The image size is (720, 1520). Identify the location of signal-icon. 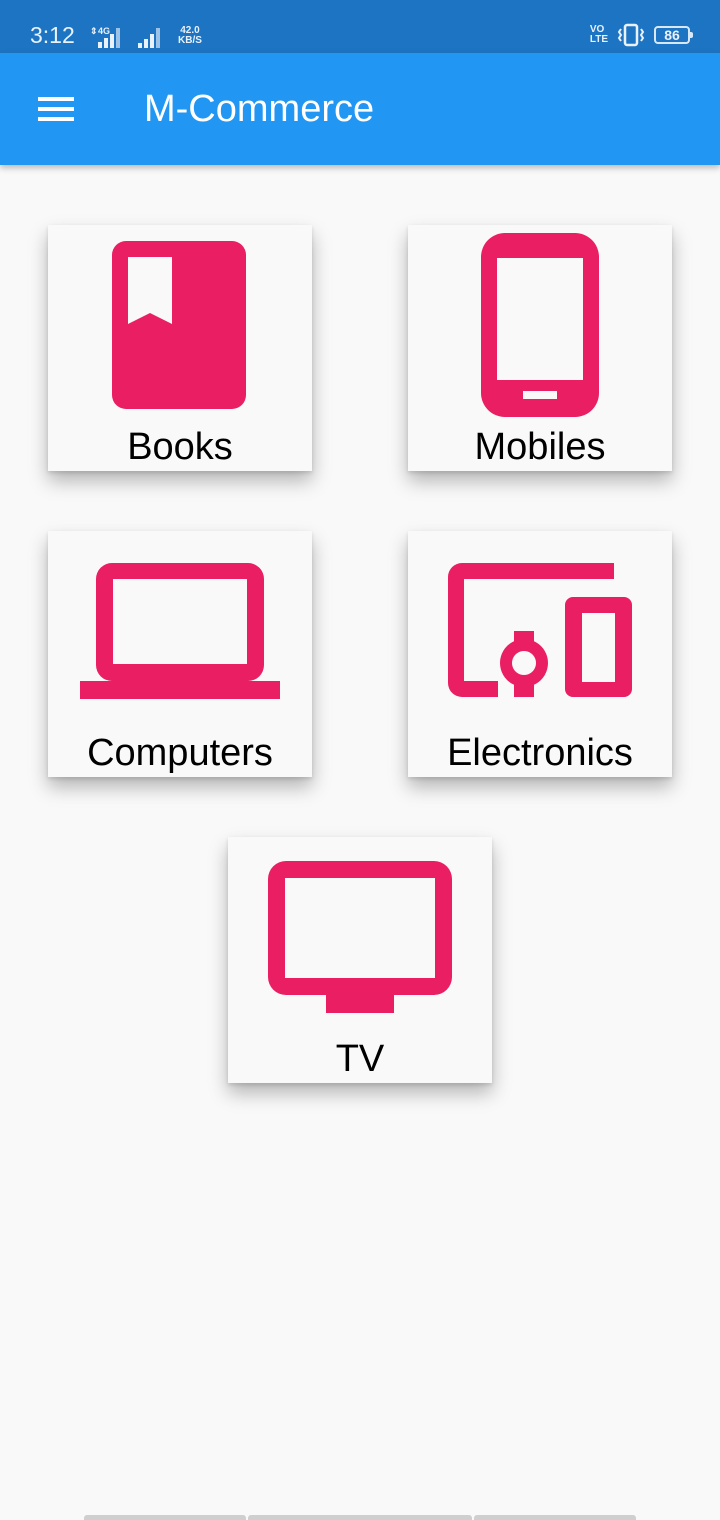
(149, 38).